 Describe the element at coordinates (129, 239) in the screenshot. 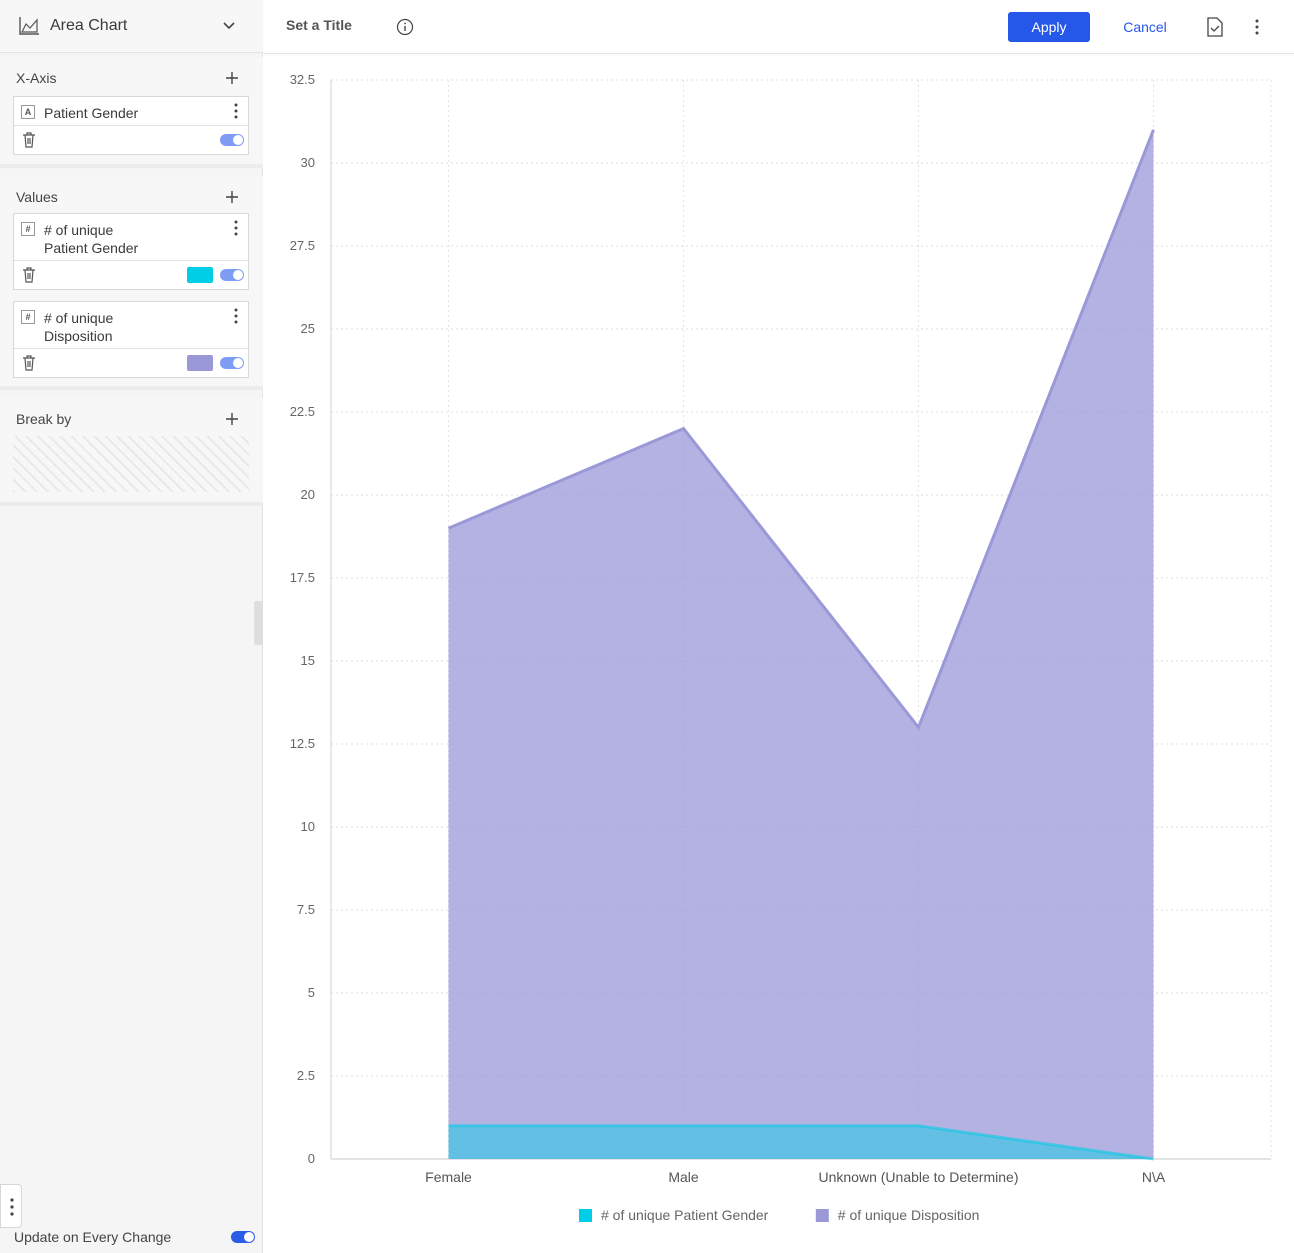

I see `value-field-label: # of unique Patient Gender` at that location.